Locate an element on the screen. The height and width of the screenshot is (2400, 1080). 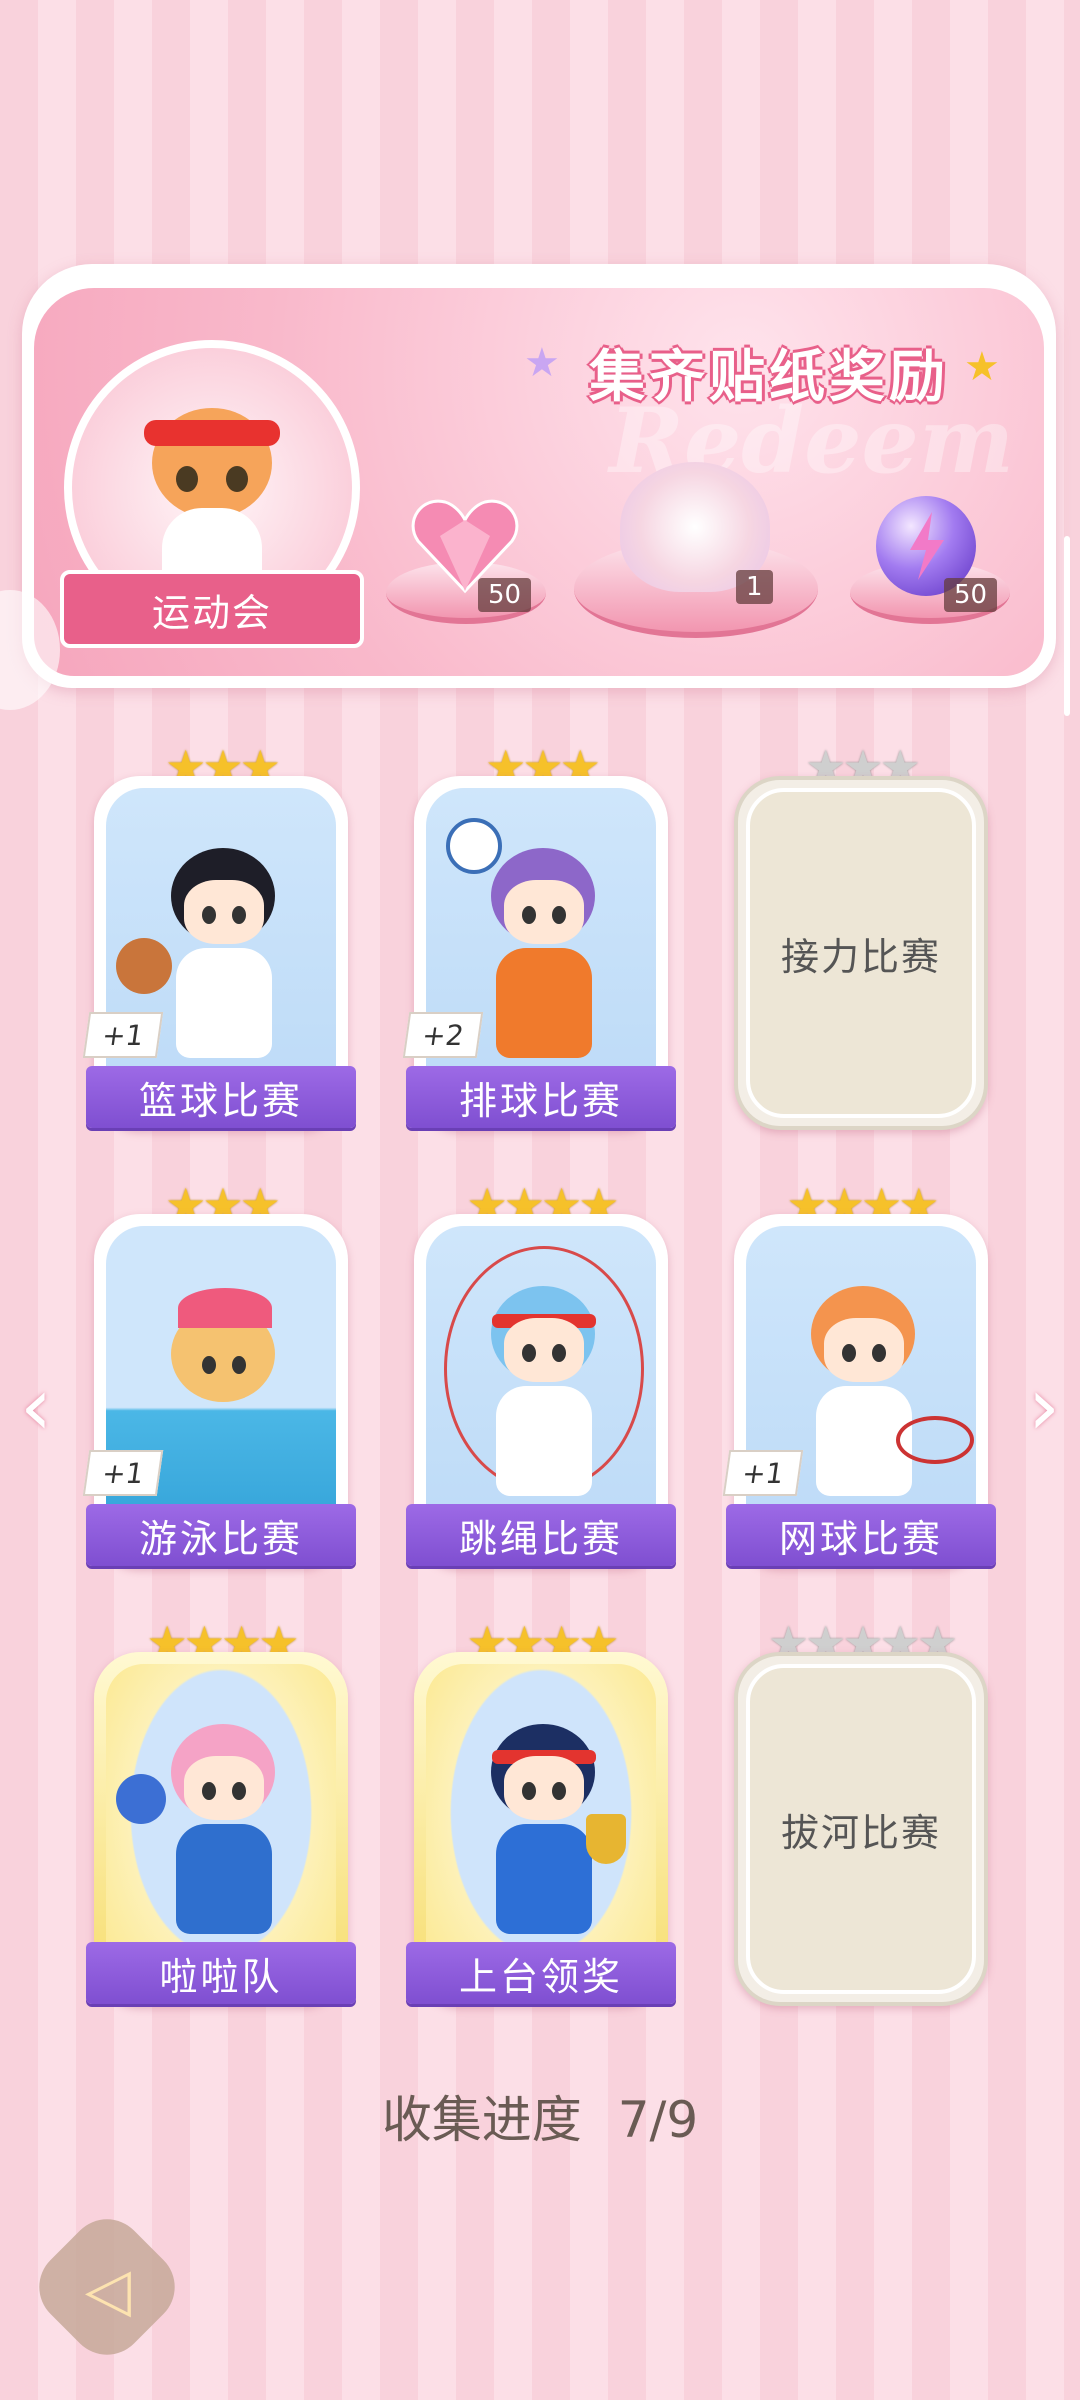
card-name: 游泳比赛 is located at coordinates (221, 1535).